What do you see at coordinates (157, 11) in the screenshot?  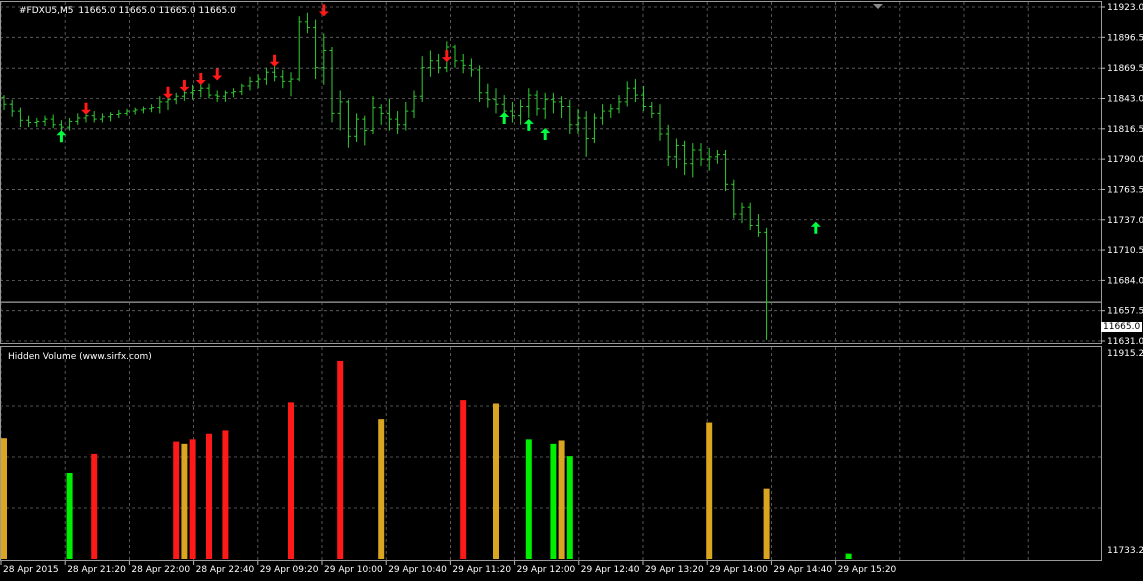 I see `ohlc-text: 11665.0 11665.0 11665.0 11665.0` at bounding box center [157, 11].